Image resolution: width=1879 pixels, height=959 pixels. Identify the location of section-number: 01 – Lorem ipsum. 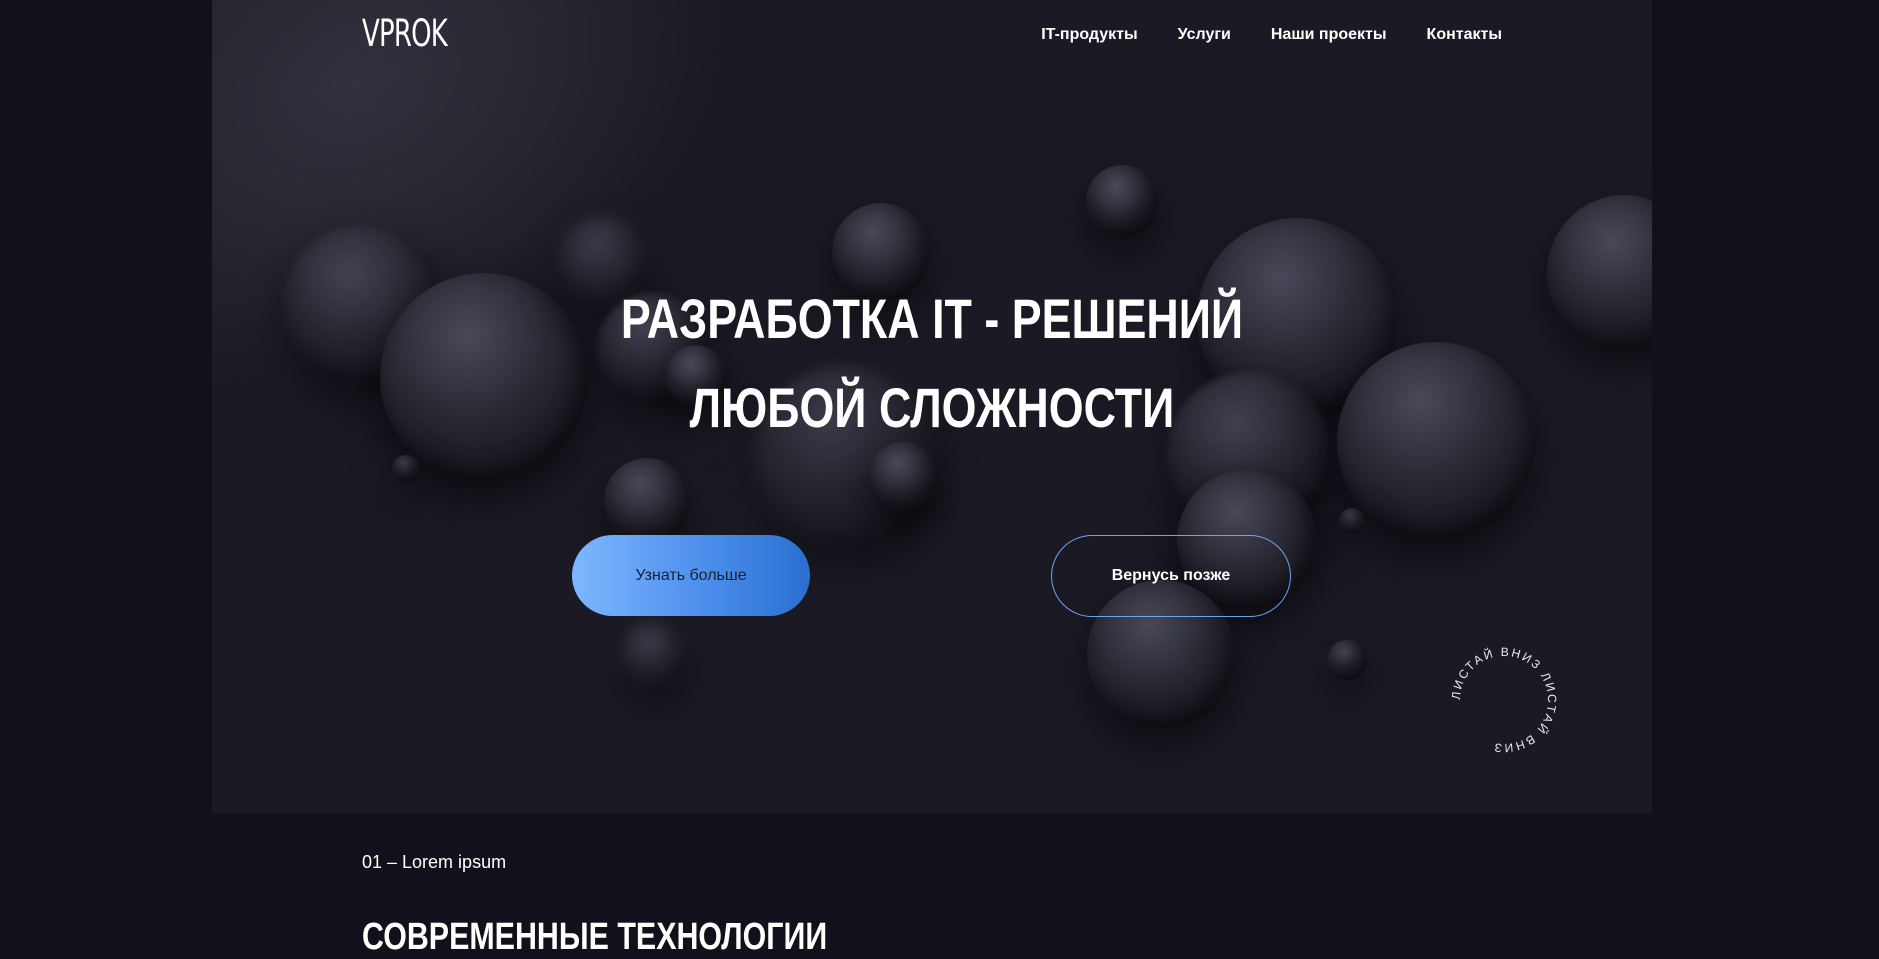
(434, 862).